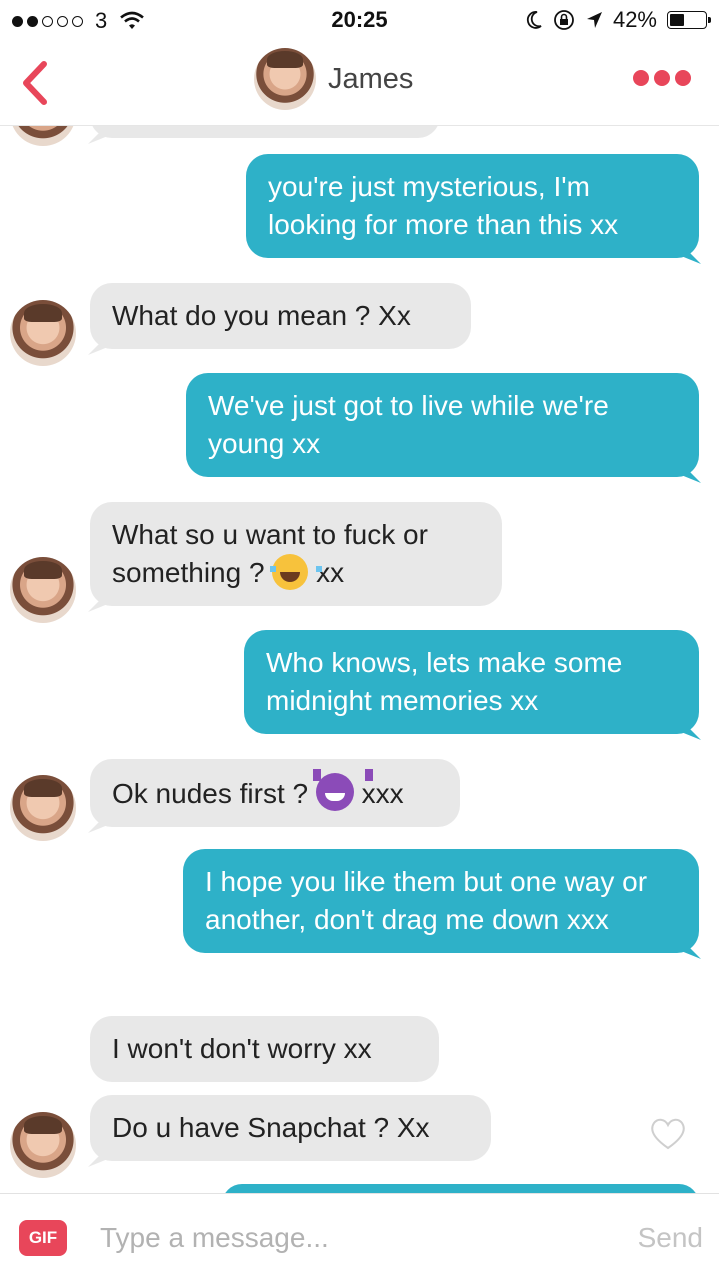 The height and width of the screenshot is (1280, 719). Describe the element at coordinates (36, 83) in the screenshot. I see `back-chevron-icon` at that location.